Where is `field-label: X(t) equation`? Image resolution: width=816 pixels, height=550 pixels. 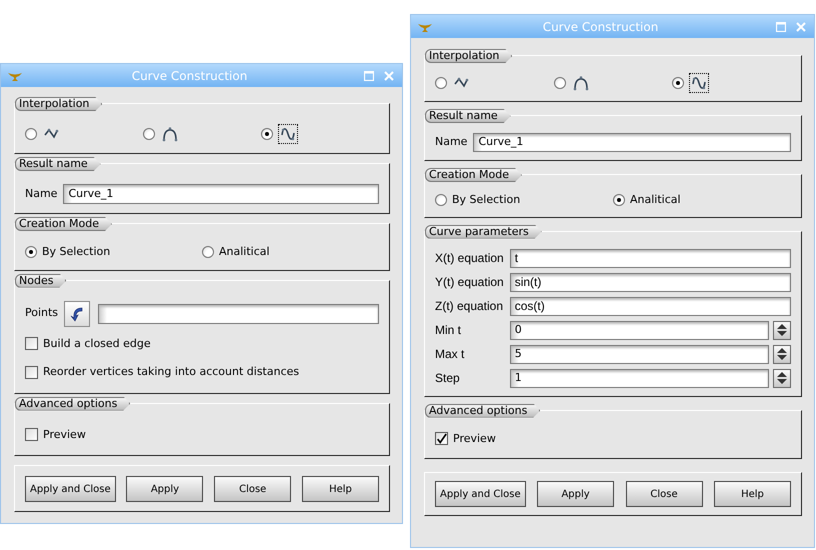
field-label: X(t) equation is located at coordinates (469, 258).